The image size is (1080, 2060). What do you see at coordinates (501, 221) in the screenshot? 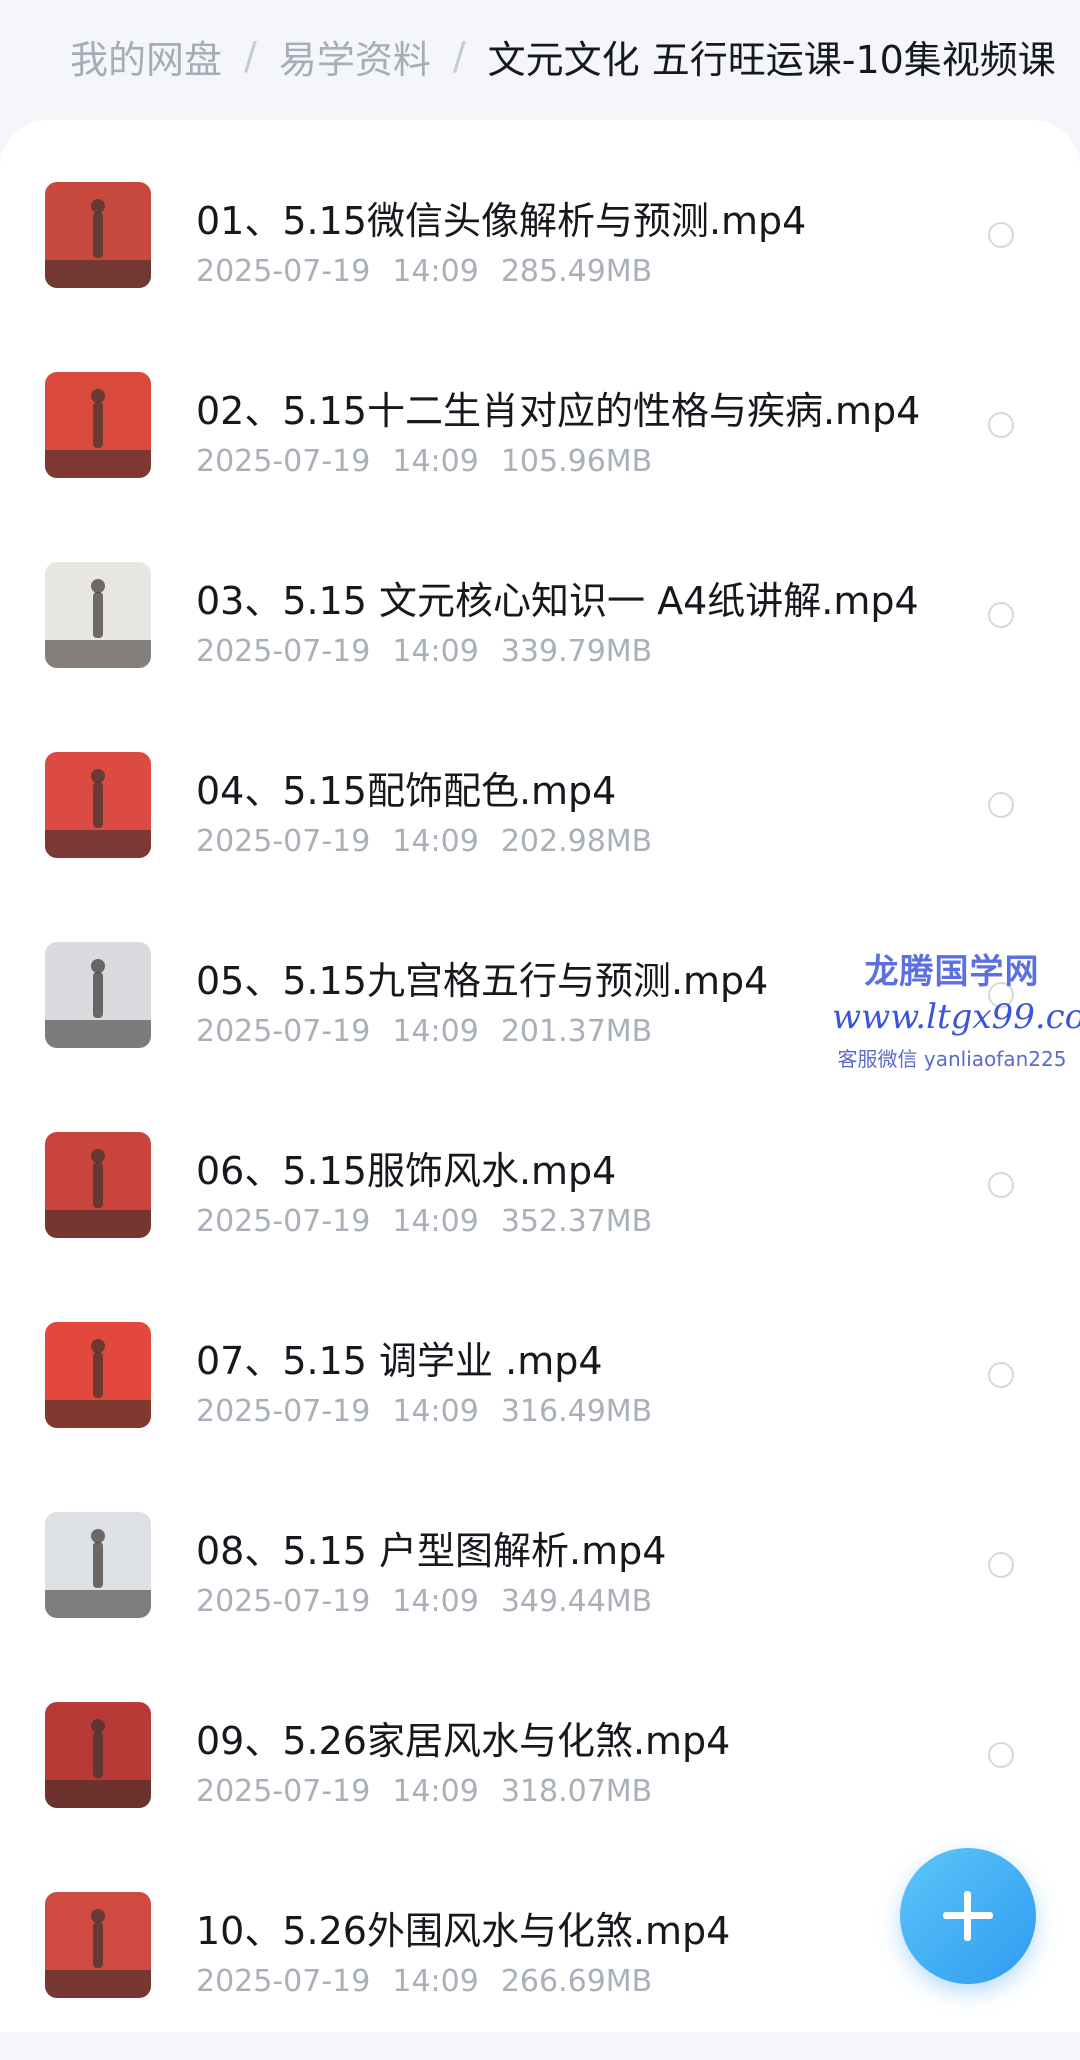
I see `file-name: 01、5.15微信头像解析与预测.mp4` at bounding box center [501, 221].